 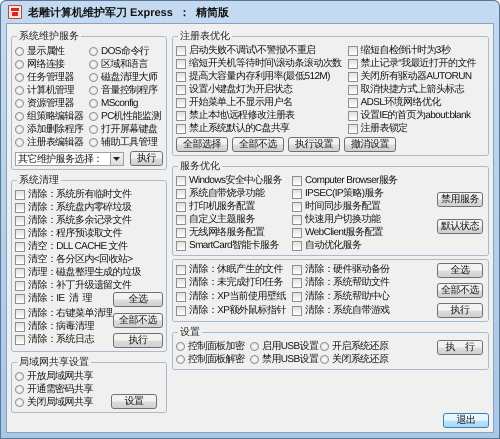 What do you see at coordinates (314, 144) in the screenshot?
I see `action-button: 执行设置` at bounding box center [314, 144].